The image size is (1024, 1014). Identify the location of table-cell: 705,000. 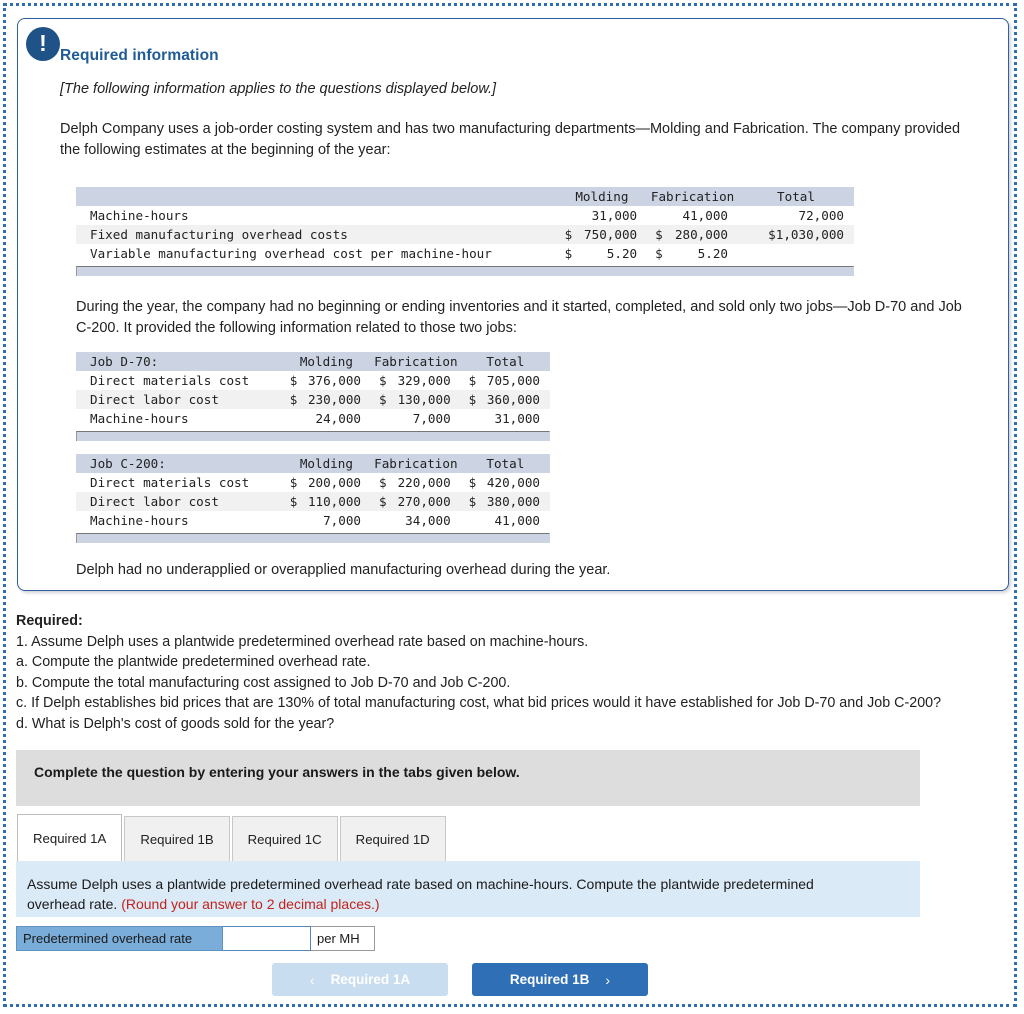
(513, 380).